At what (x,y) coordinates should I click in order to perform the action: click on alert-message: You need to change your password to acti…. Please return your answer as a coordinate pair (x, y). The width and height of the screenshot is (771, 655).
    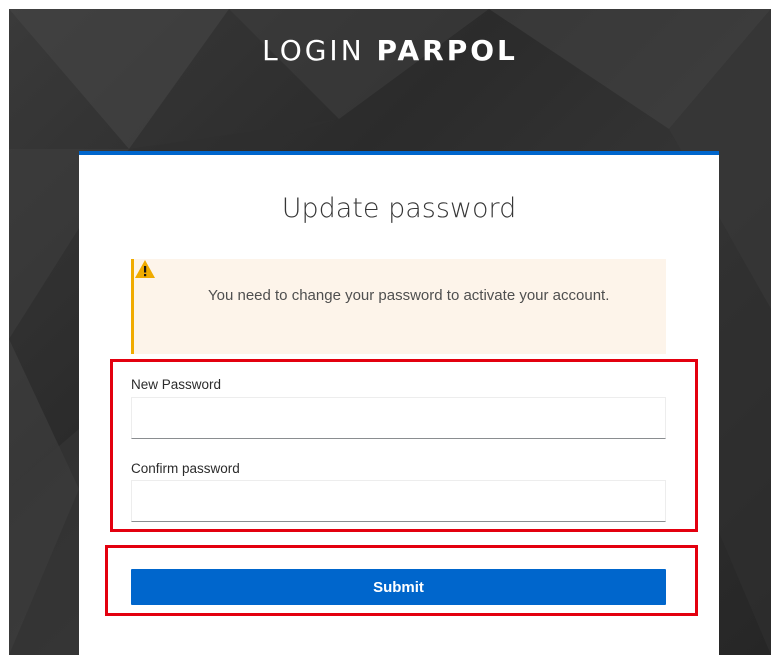
    Looking at the image, I should click on (409, 295).